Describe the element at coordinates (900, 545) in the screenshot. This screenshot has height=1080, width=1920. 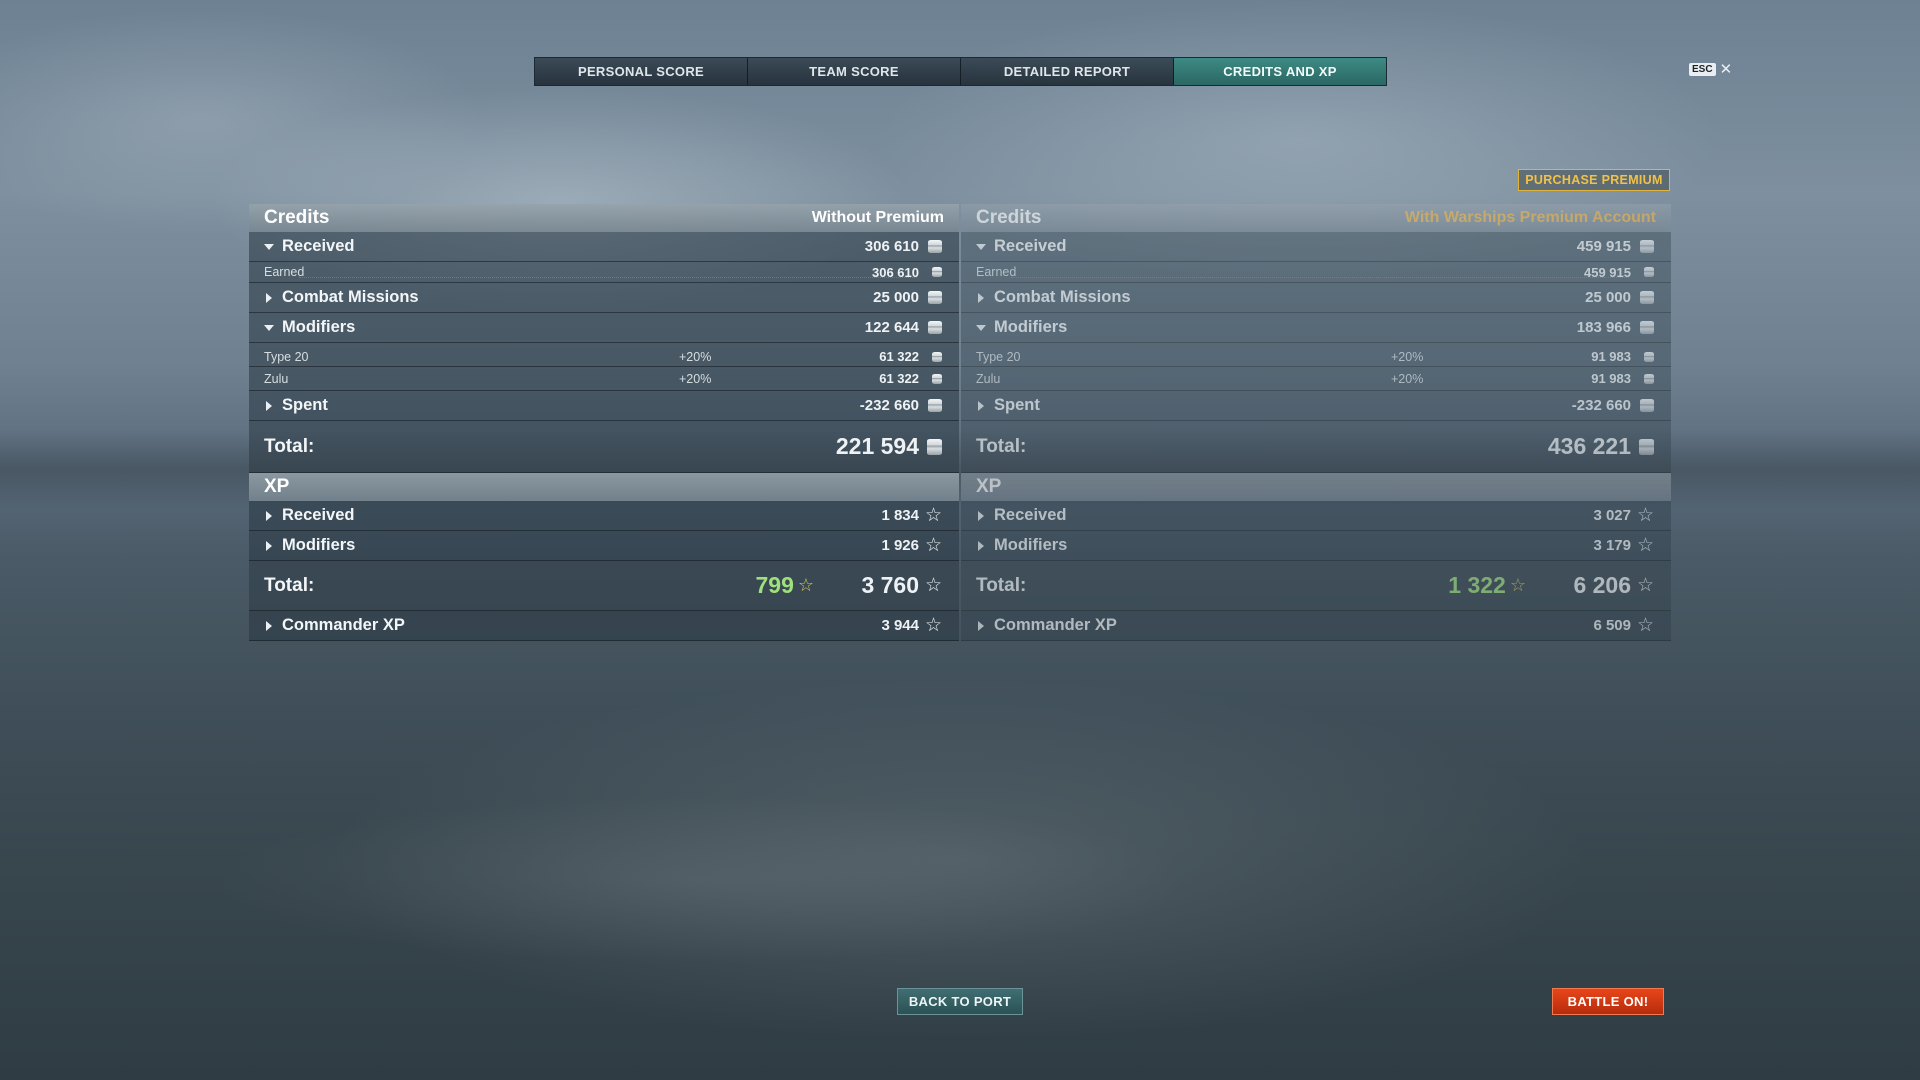
I see `xp-modifiers-value: 1 926` at that location.